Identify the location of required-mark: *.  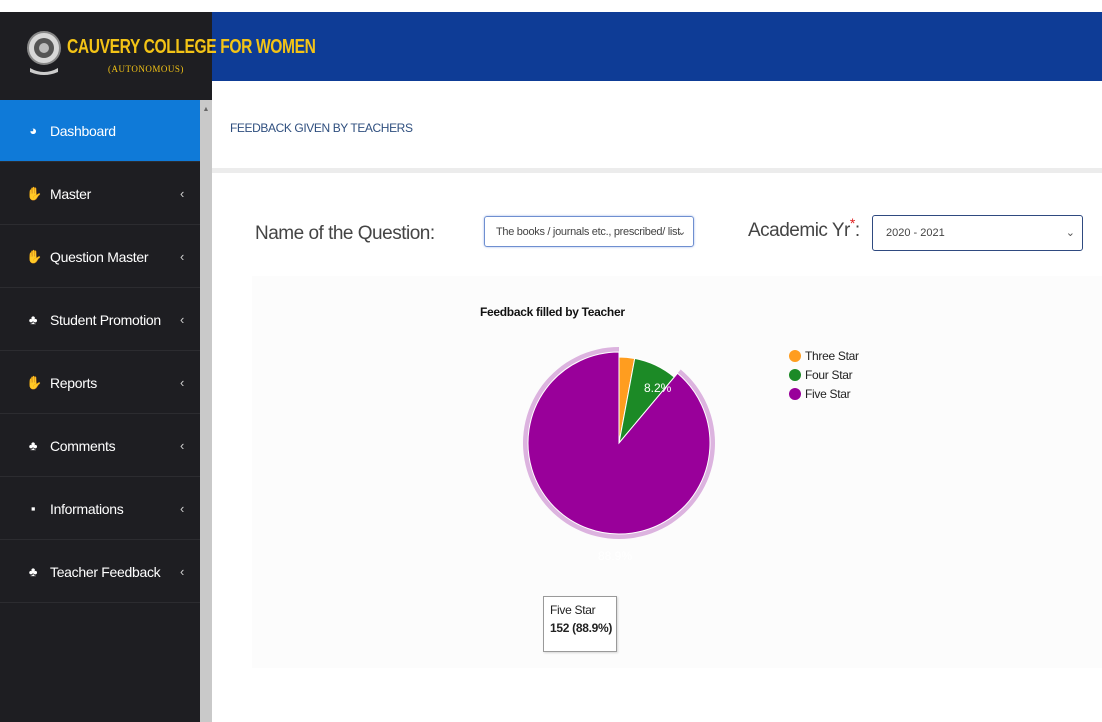
(852, 223).